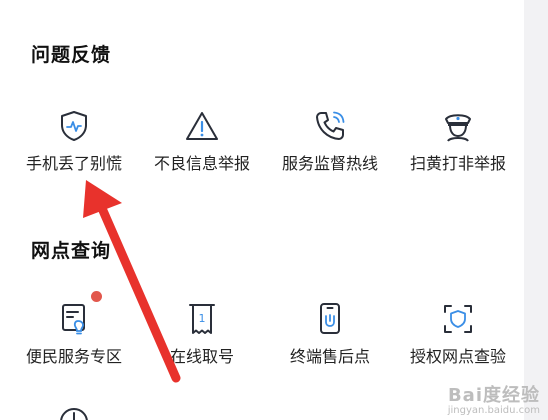  Describe the element at coordinates (493, 410) in the screenshot. I see `watermark-url: jingyan.baidu.com` at that location.